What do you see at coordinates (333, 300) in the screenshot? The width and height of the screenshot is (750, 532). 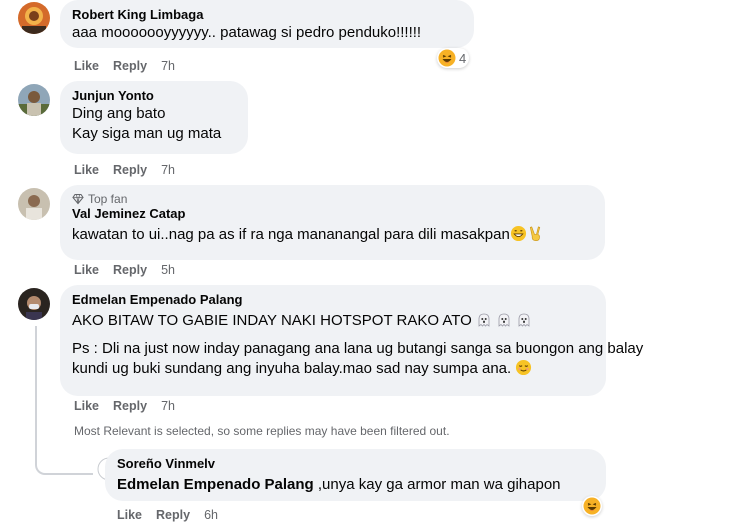 I see `commenter-name: Edmelan Empenado Palang` at bounding box center [333, 300].